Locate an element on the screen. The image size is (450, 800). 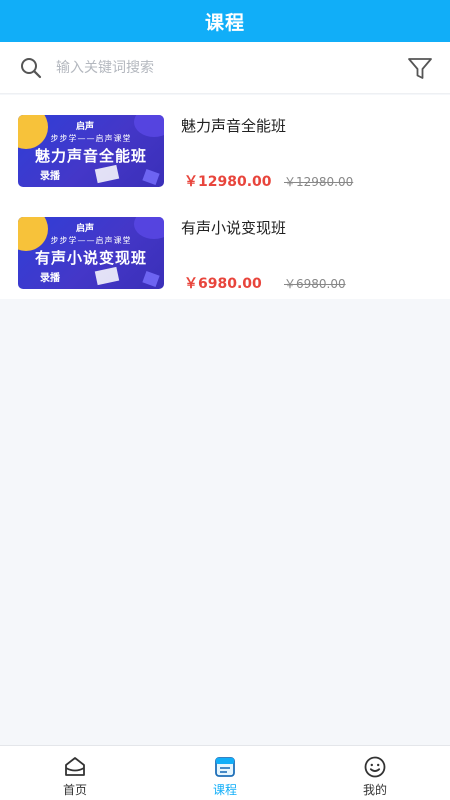
tab-label: 我的 is located at coordinates (374, 790).